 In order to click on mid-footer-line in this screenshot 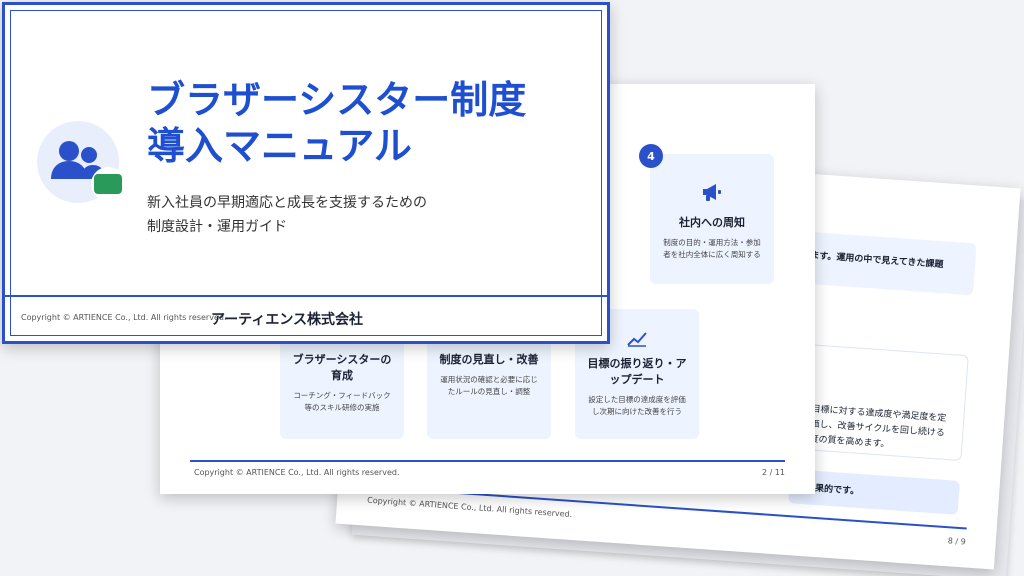, I will do `click(487, 461)`.